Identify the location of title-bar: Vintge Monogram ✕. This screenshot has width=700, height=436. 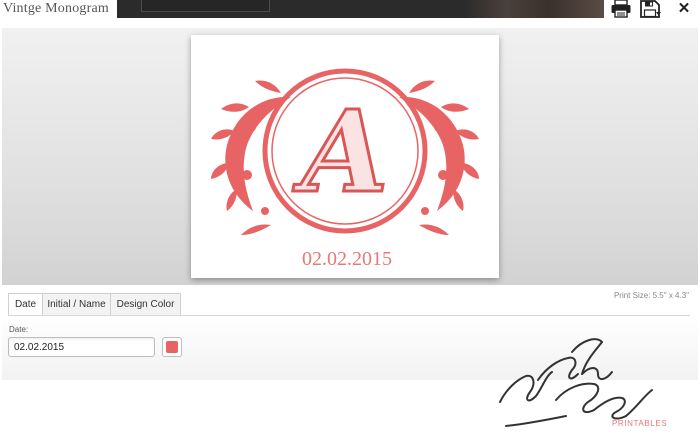
(350, 9).